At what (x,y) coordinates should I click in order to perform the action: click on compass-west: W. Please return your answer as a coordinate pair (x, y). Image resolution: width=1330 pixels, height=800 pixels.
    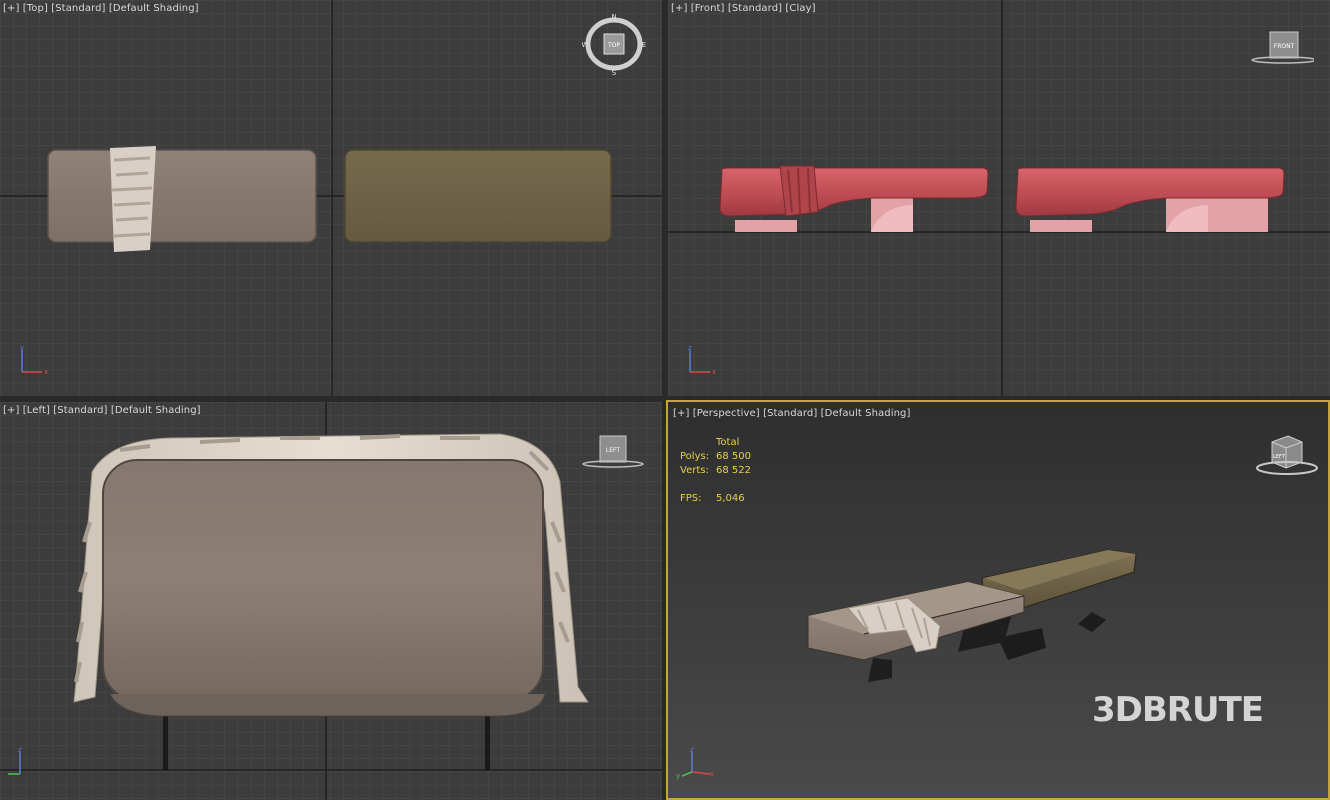
    Looking at the image, I should click on (585, 45).